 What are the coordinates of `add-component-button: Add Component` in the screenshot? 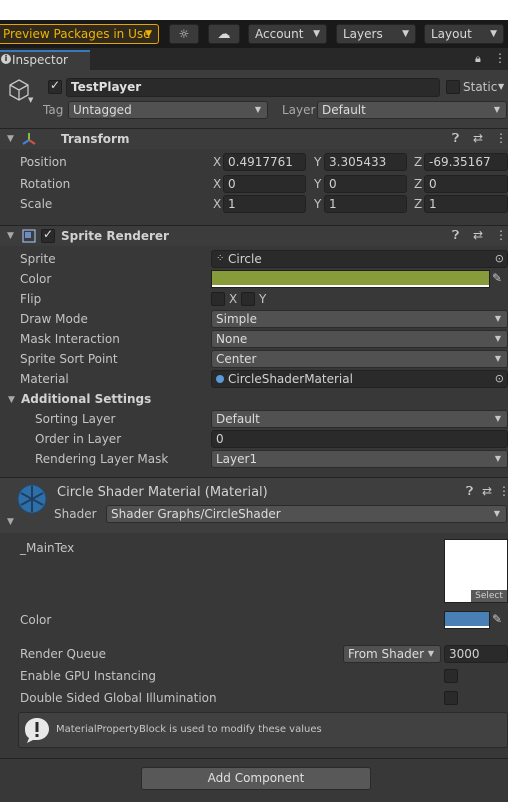 It's located at (256, 778).